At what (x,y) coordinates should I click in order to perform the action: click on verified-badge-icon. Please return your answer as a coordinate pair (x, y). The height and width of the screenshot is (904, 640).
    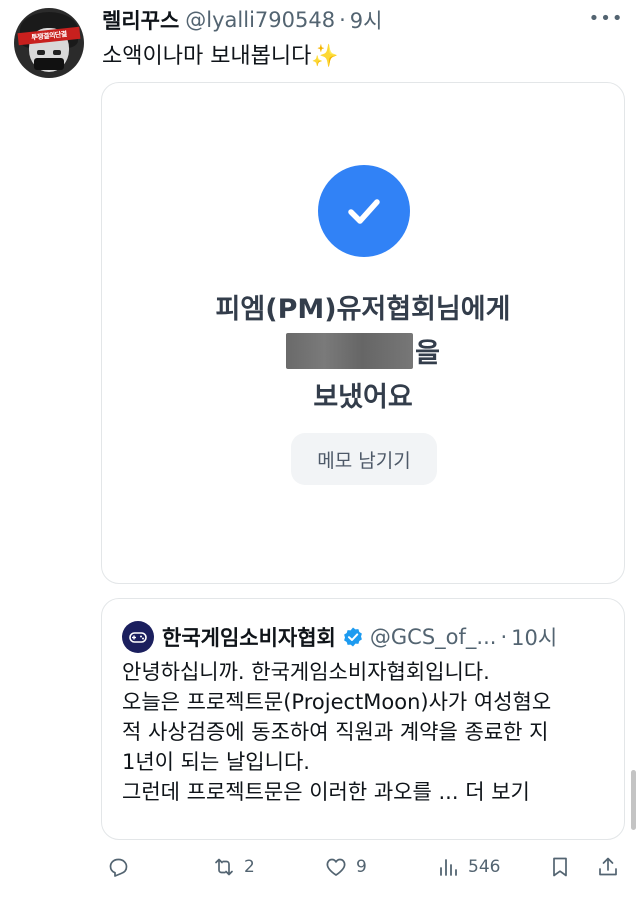
    Looking at the image, I should click on (352, 637).